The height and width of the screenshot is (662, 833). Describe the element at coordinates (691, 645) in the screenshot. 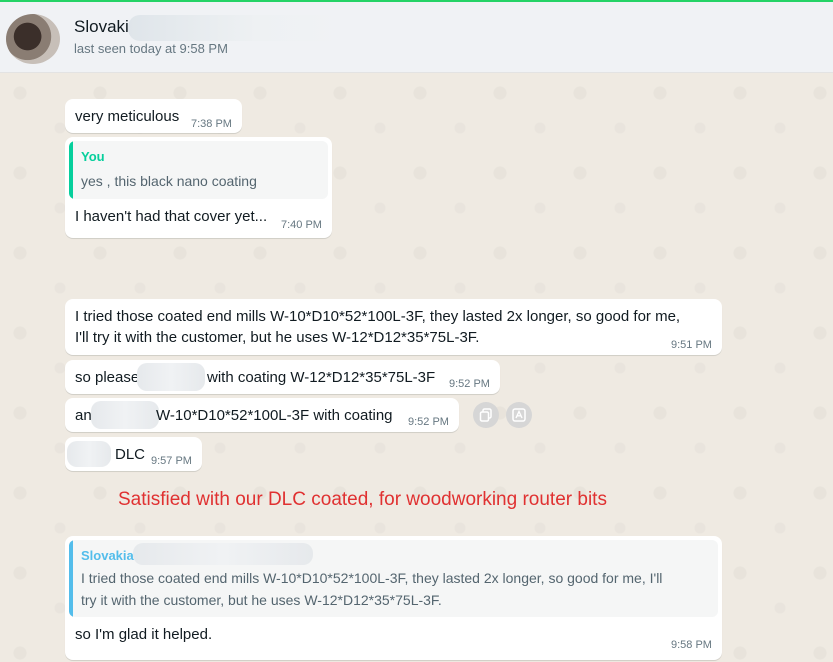

I see `message-time: 9:58 PM` at that location.